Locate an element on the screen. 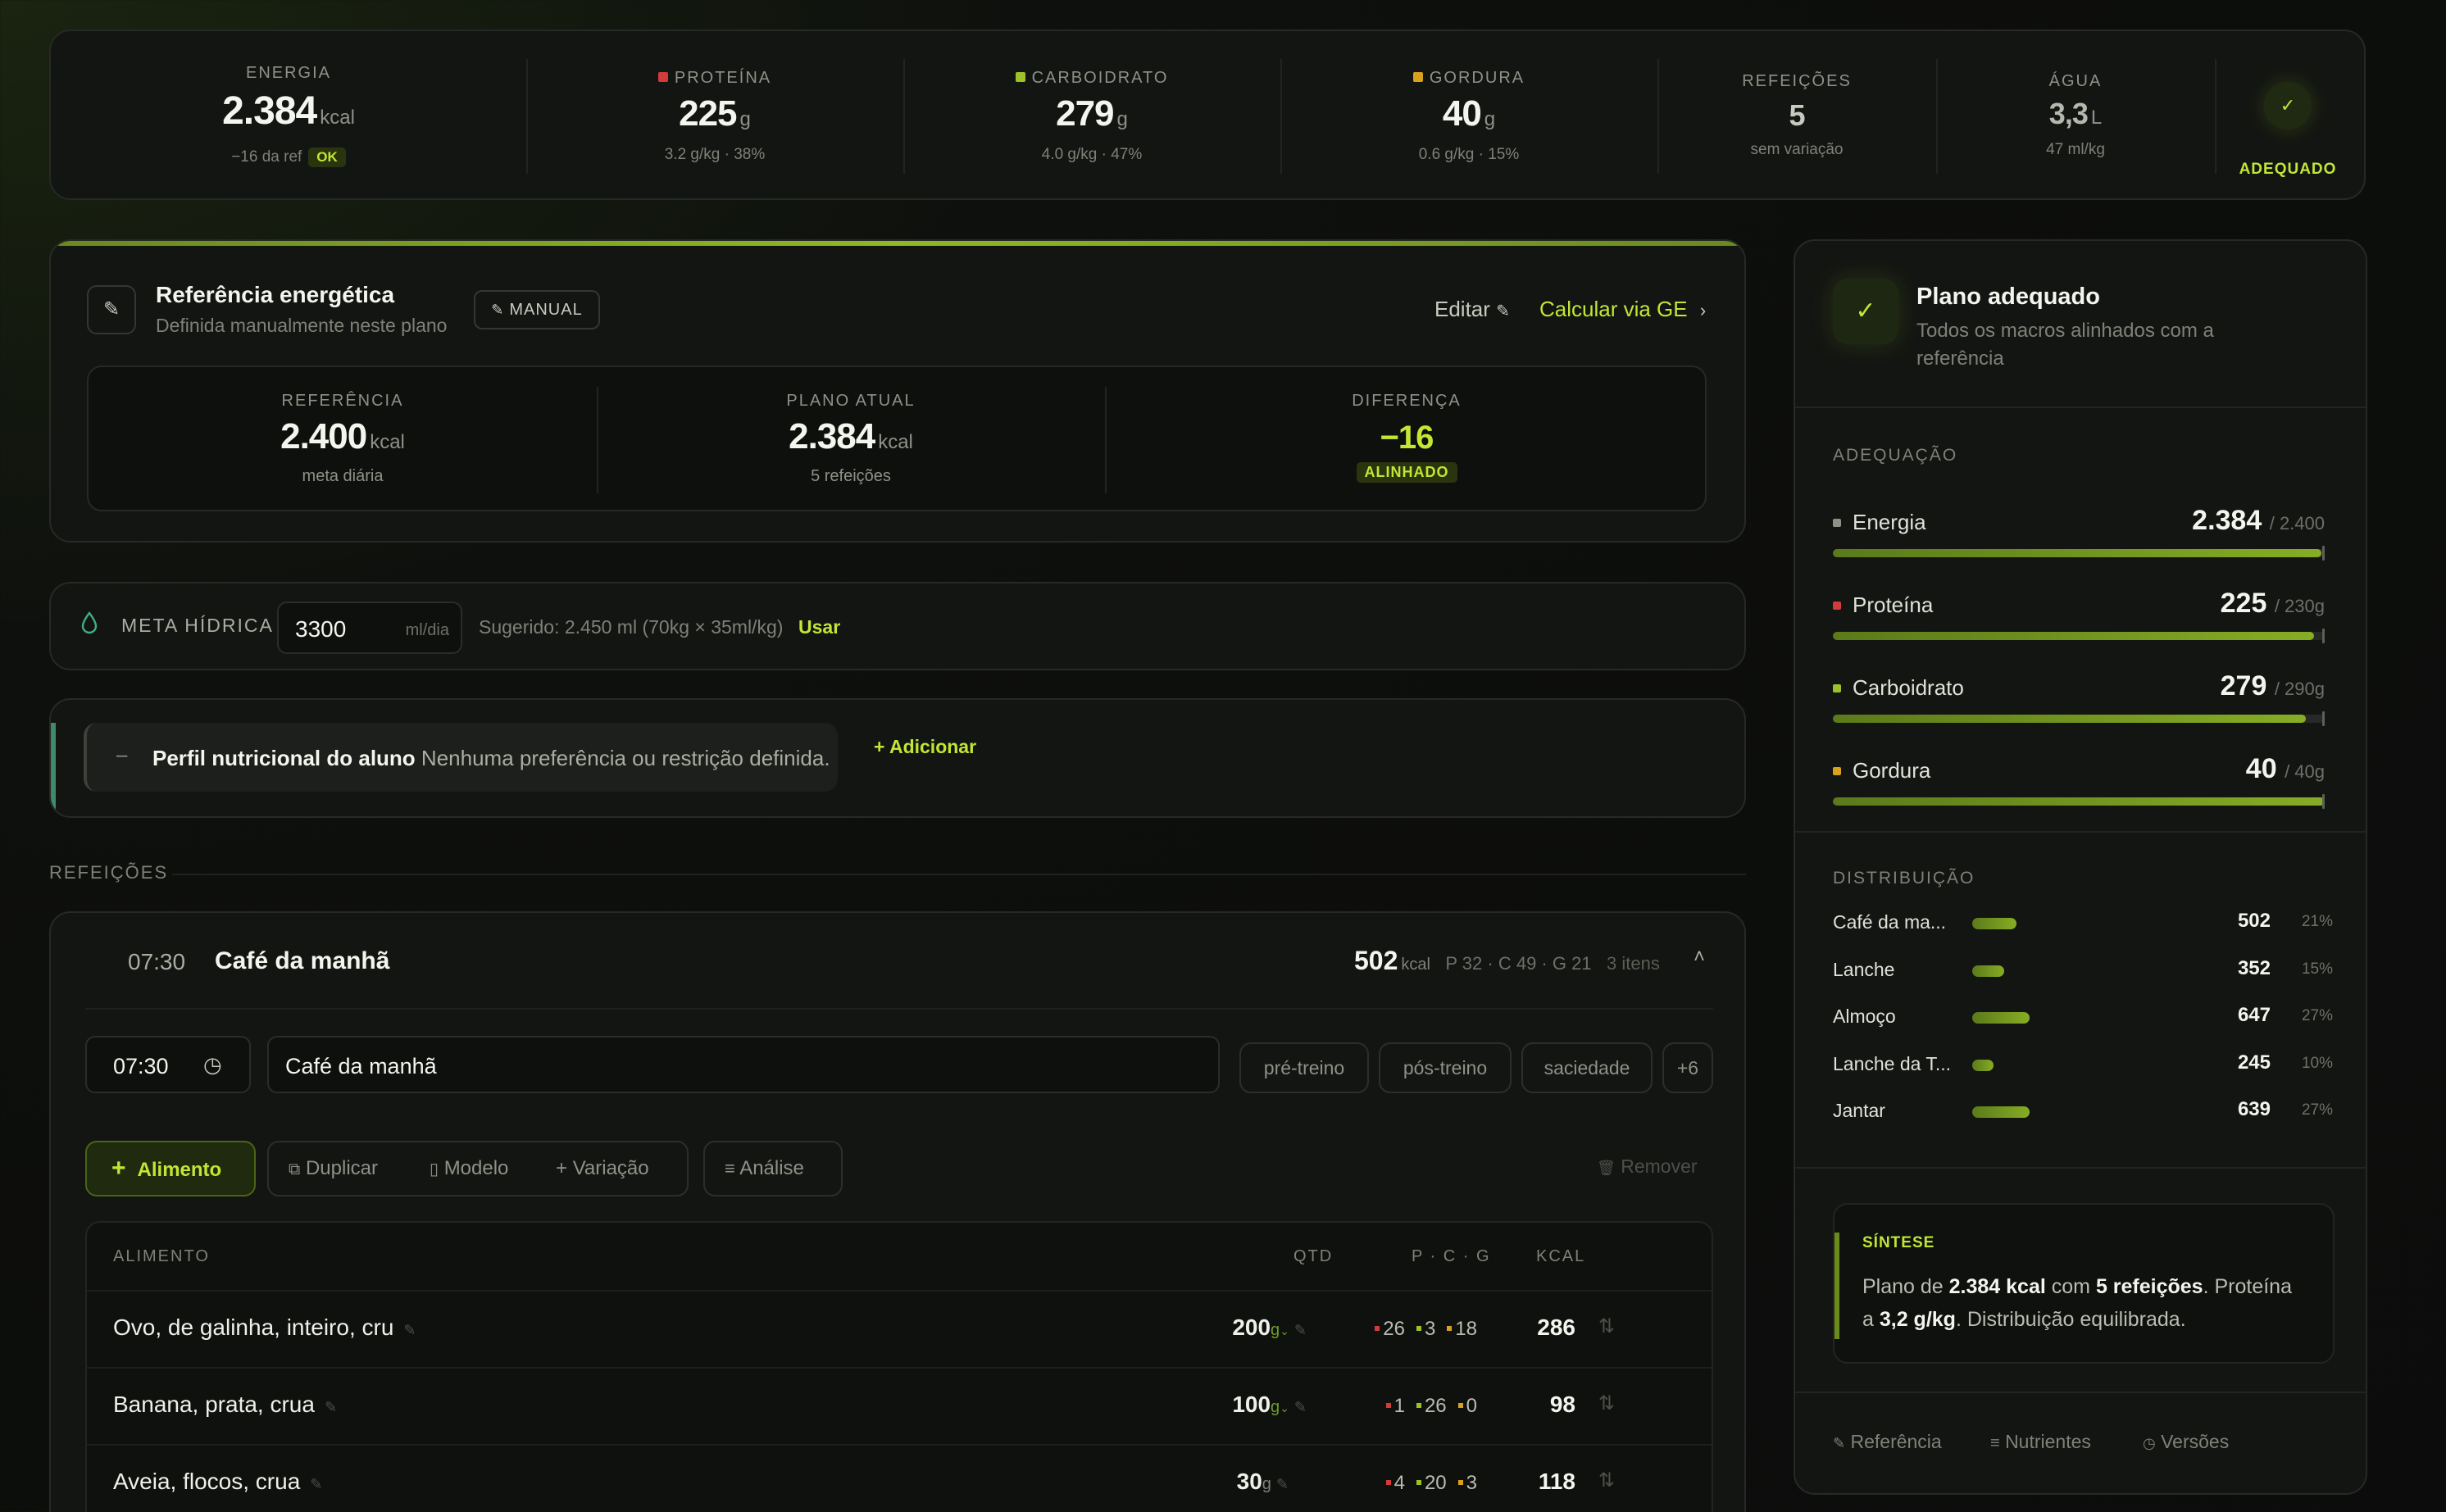 The height and width of the screenshot is (1512, 2446). adequacy-row: Carboidrato 279 / 290g is located at coordinates (2079, 712).